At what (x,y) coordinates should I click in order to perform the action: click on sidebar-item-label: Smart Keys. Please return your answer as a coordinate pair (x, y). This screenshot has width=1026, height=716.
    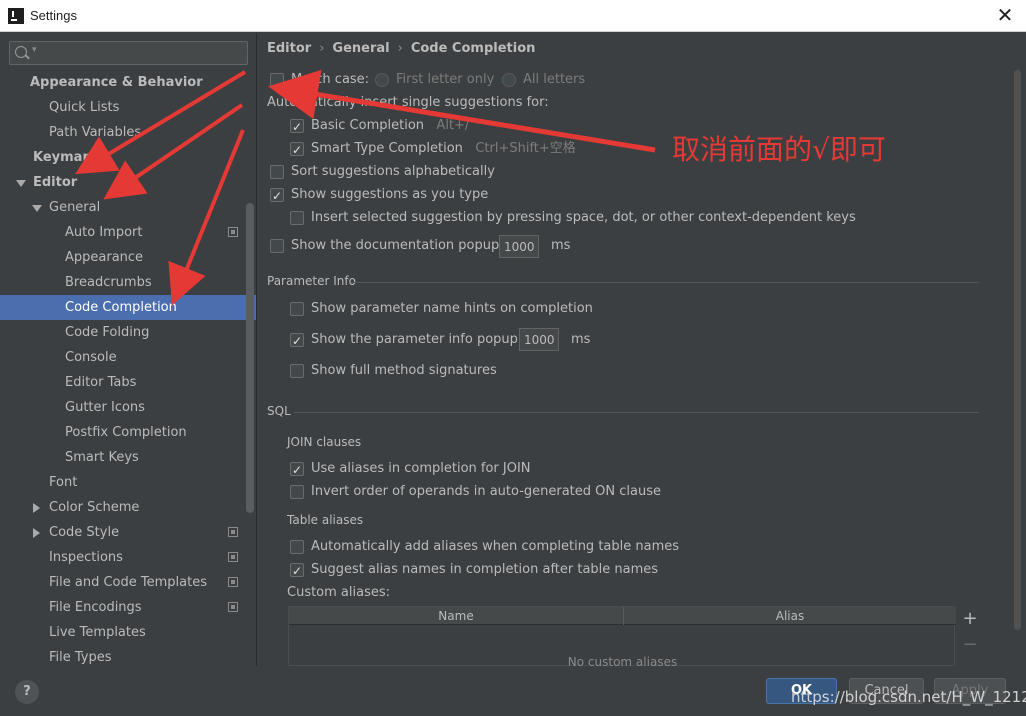
    Looking at the image, I should click on (102, 457).